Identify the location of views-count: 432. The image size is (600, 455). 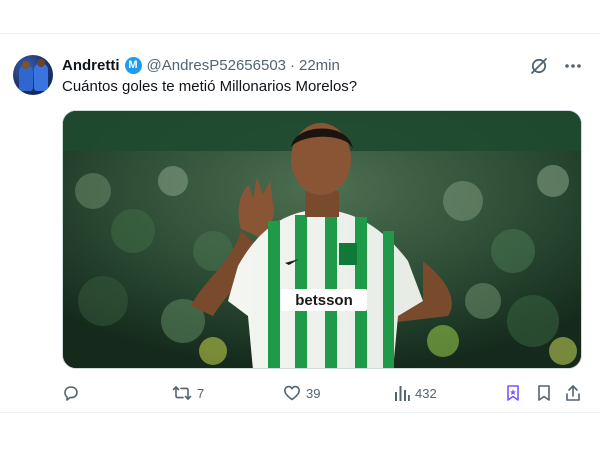
(426, 393).